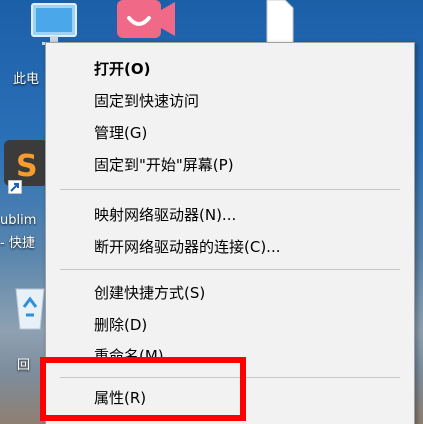 The height and width of the screenshot is (424, 423). I want to click on recycle-bin-label: 回, so click(24, 365).